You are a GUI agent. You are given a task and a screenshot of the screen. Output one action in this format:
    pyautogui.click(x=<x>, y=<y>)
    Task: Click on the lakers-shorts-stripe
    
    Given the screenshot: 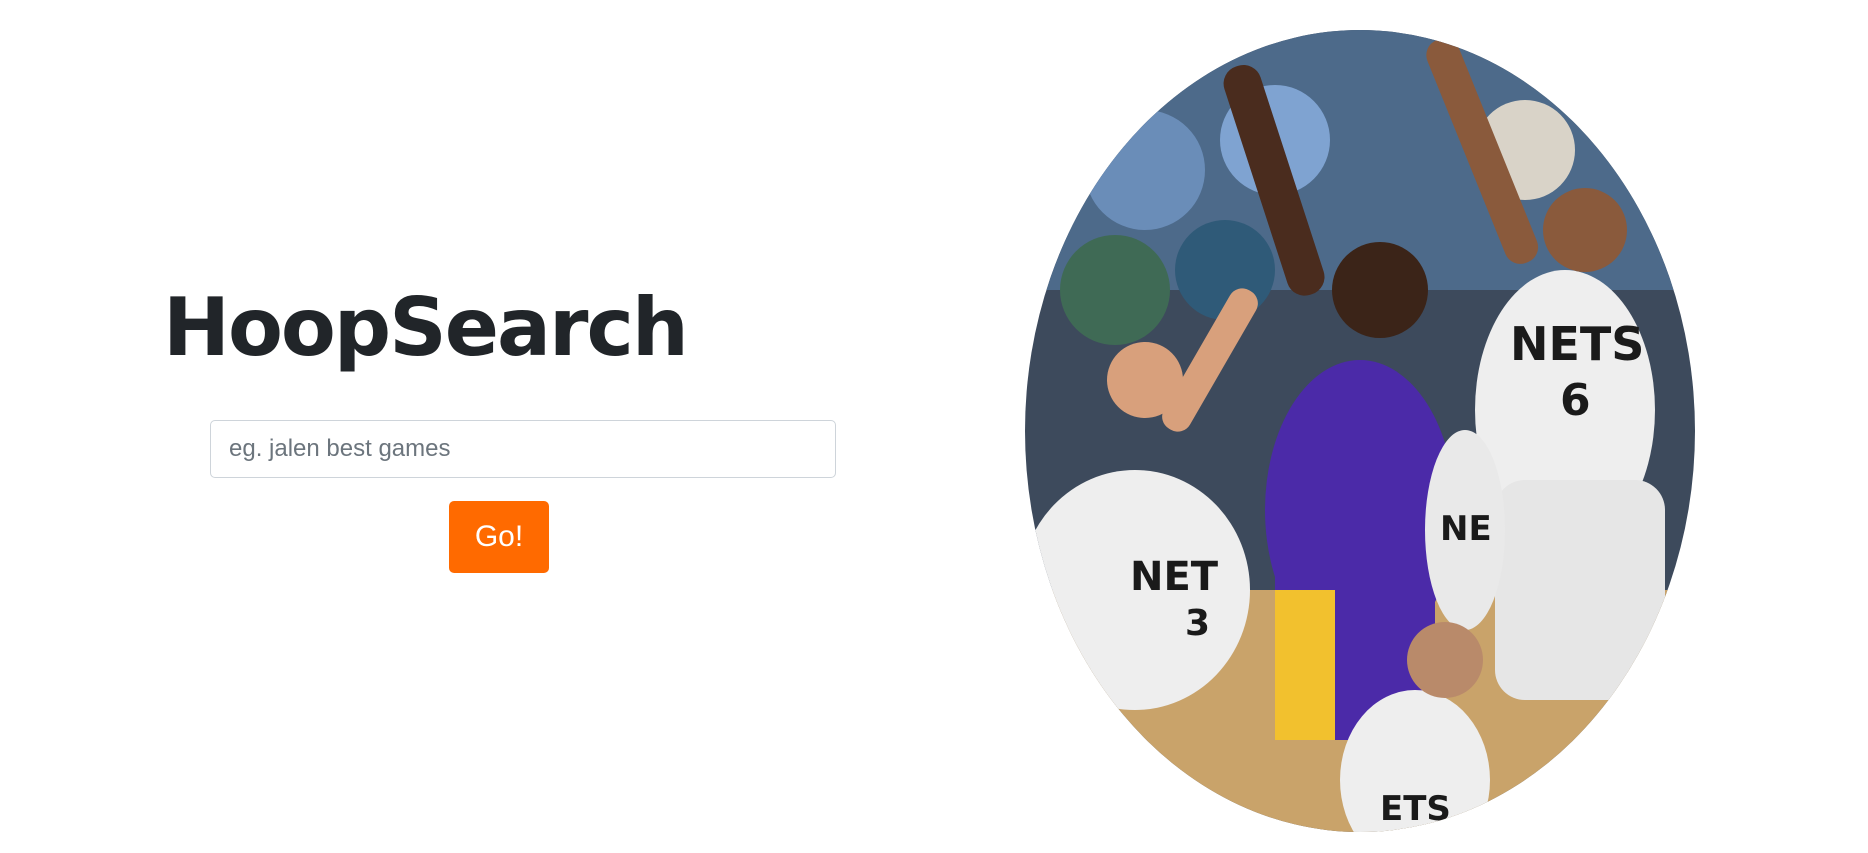 What is the action you would take?
    pyautogui.click(x=1305, y=665)
    